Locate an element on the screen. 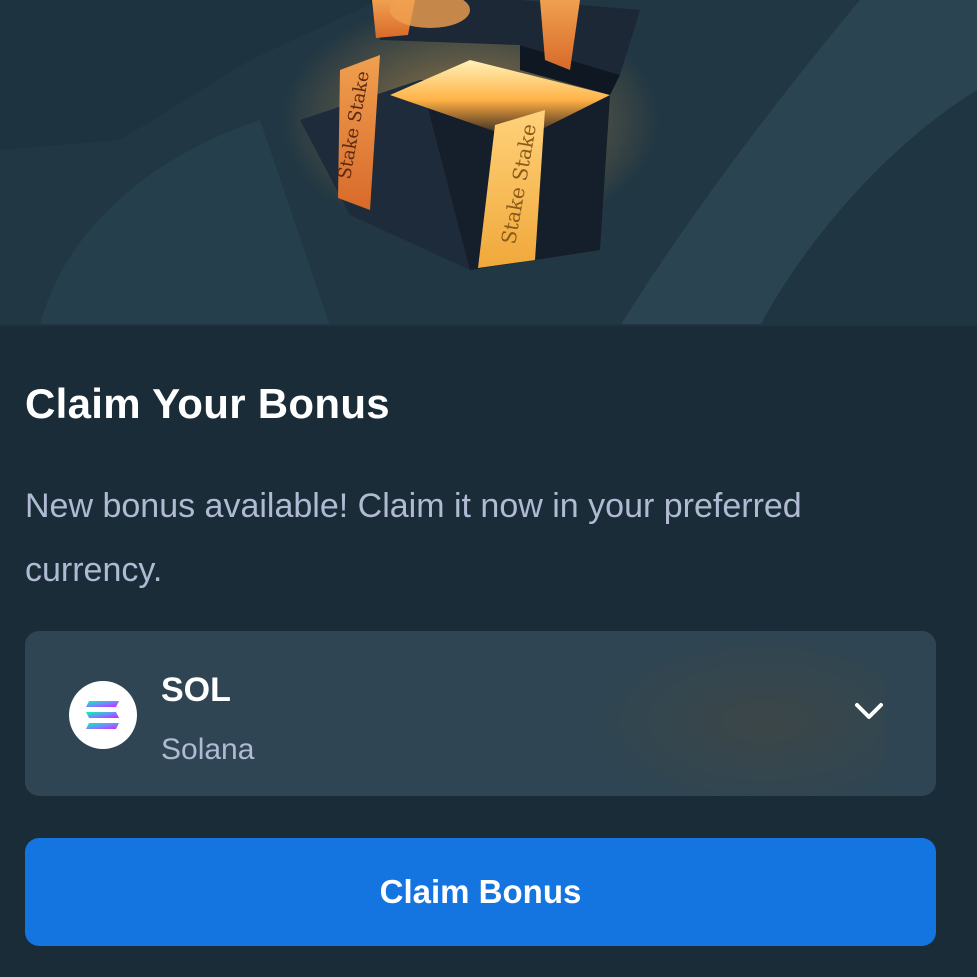 This screenshot has height=977, width=977. chevron-down-icon is located at coordinates (869, 711).